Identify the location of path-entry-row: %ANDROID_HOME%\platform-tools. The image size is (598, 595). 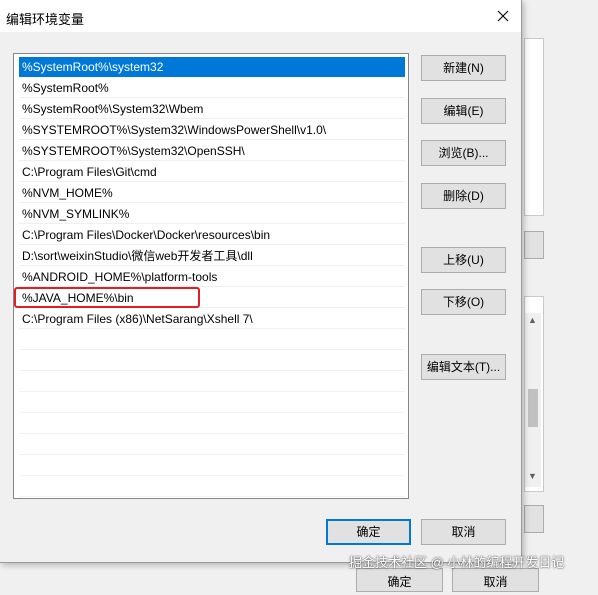
(212, 277).